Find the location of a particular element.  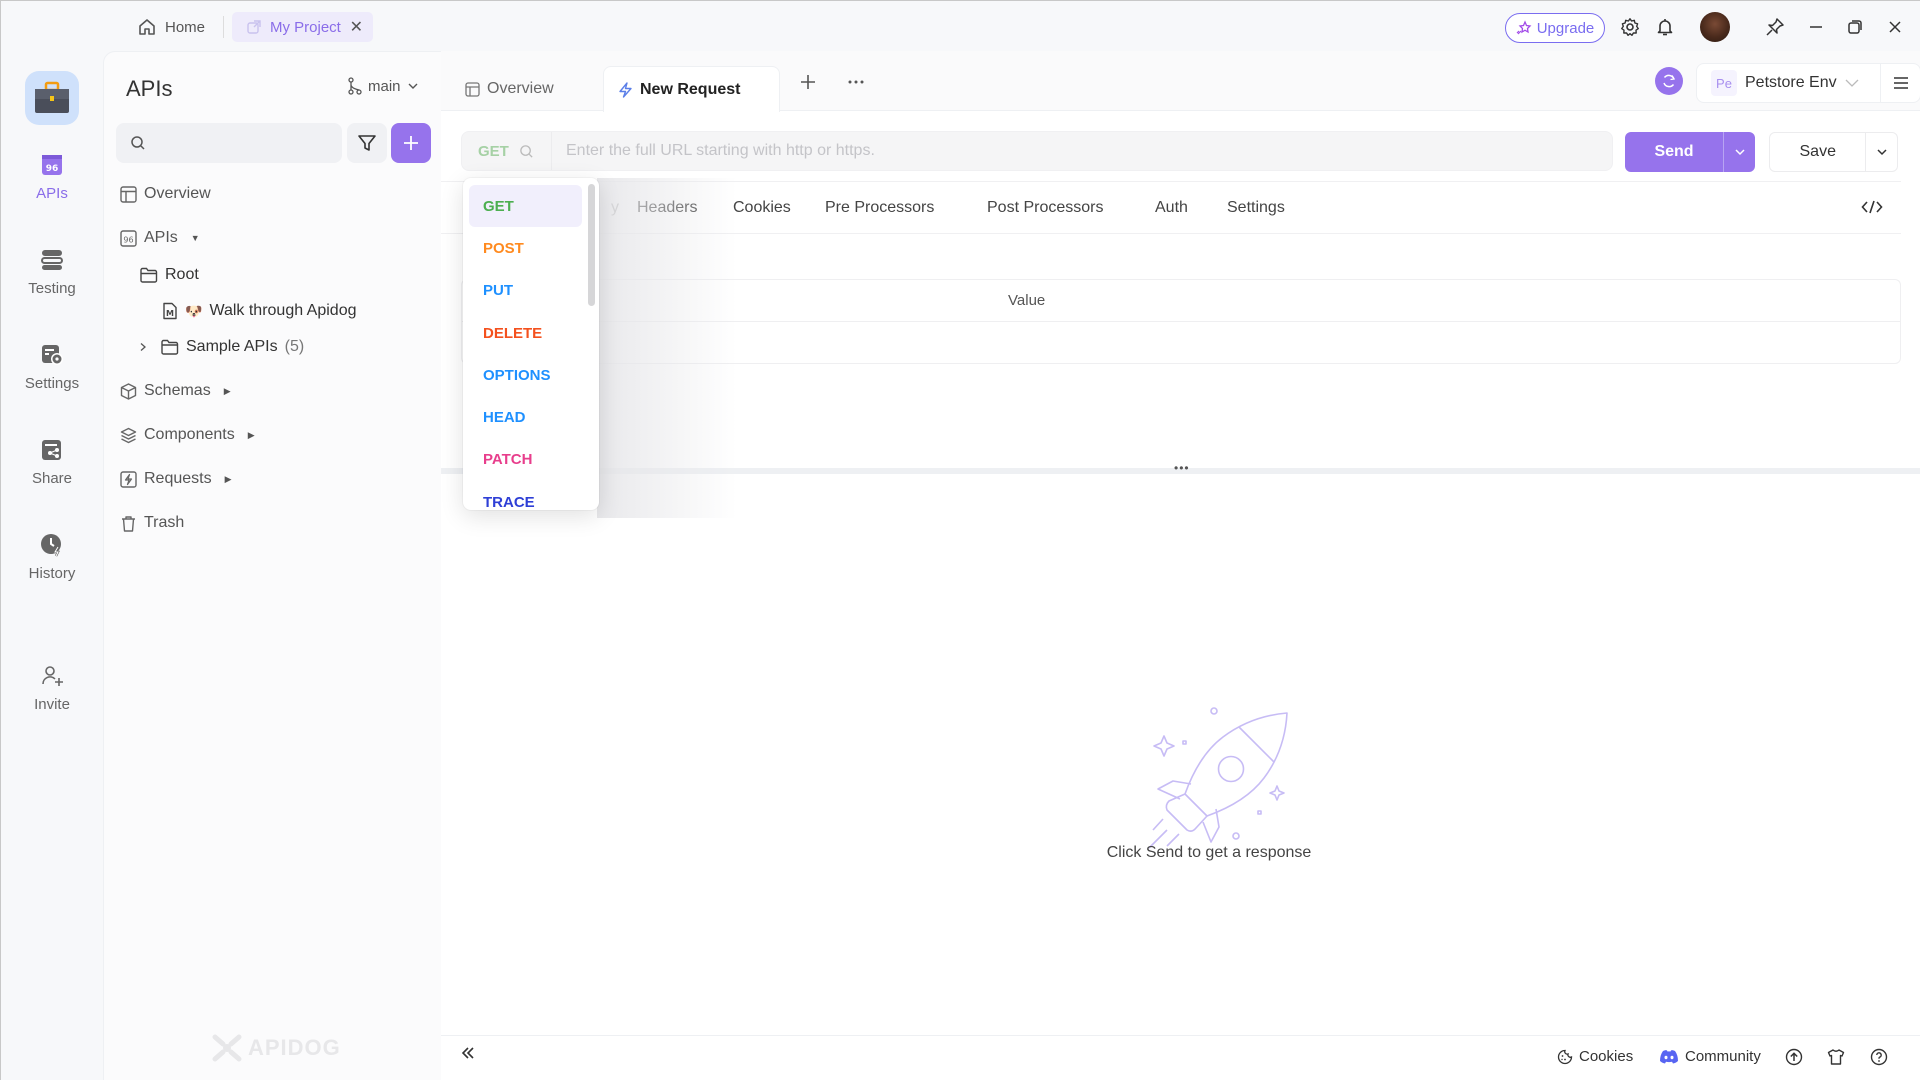

tree-item-apis: 96 APIs ▼ is located at coordinates (160, 238).